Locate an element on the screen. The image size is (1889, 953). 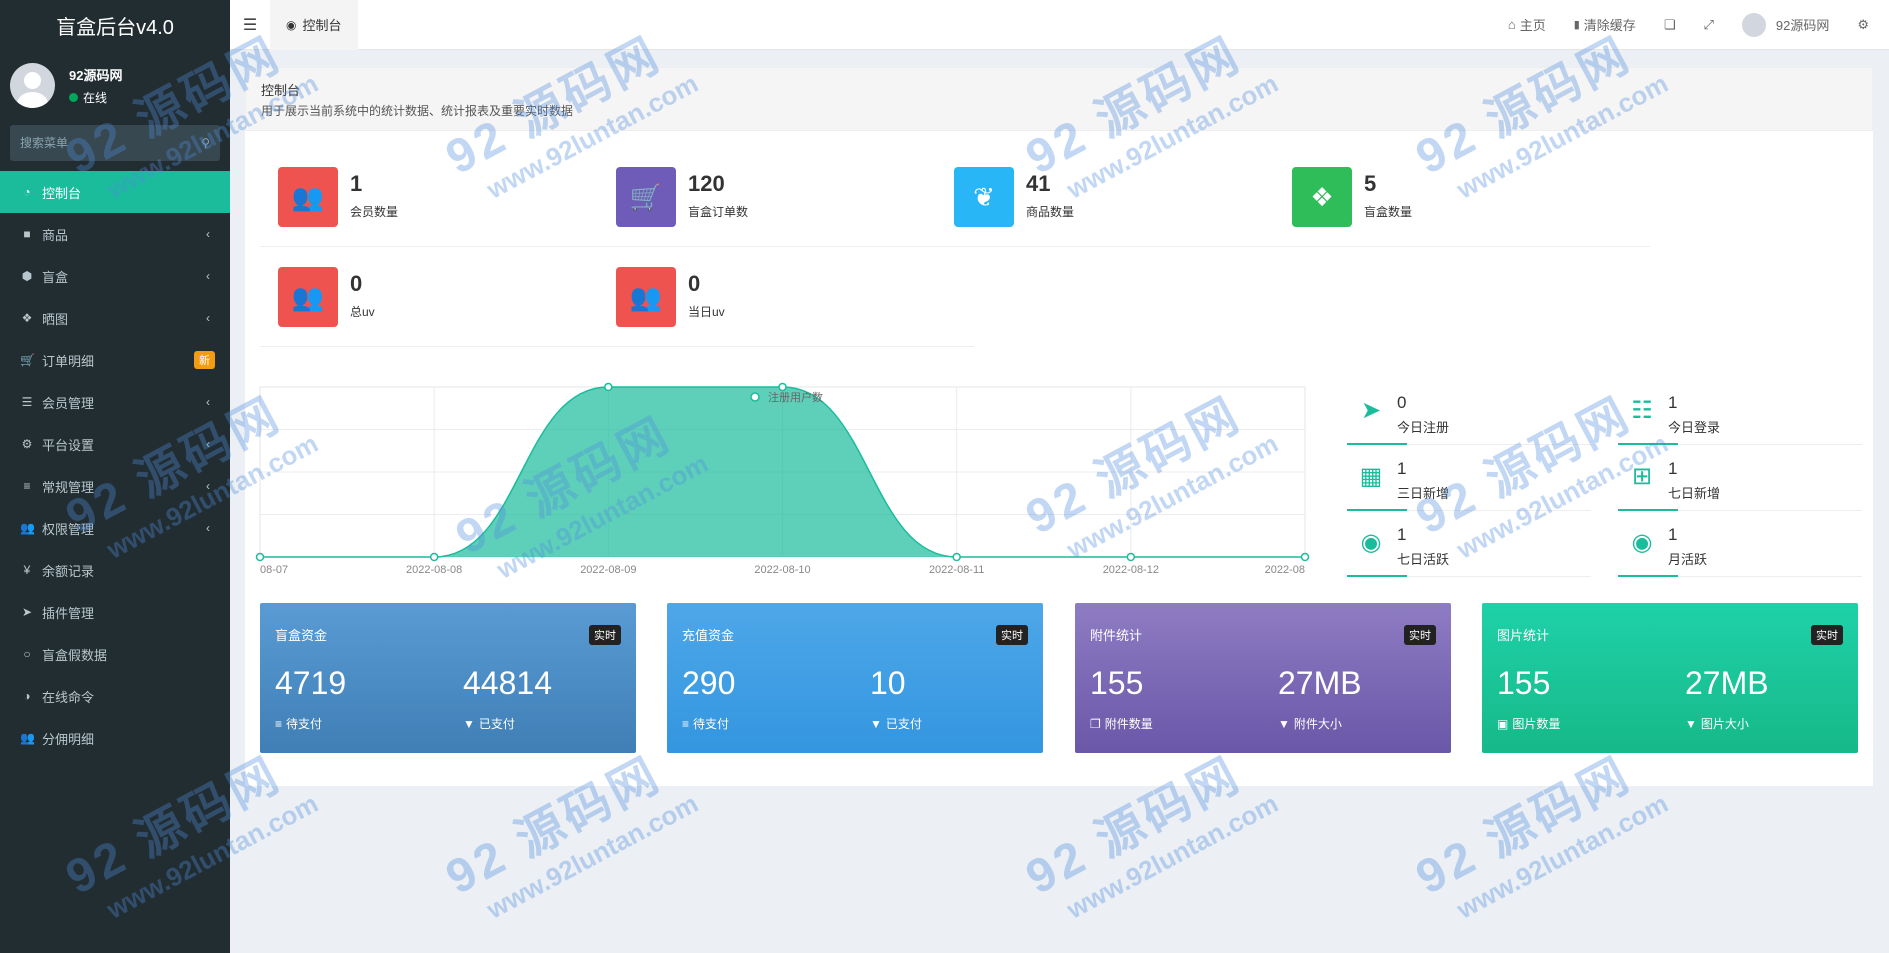
card-sub-label-1: 图片数量 is located at coordinates (1536, 724).